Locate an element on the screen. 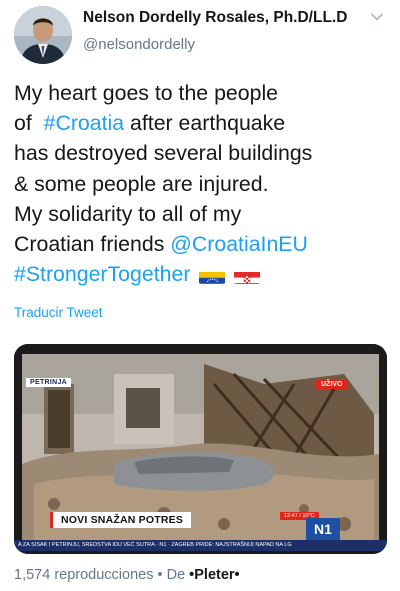 The image size is (400, 591). tweet-line: #StrongerTogether is located at coordinates (204, 274).